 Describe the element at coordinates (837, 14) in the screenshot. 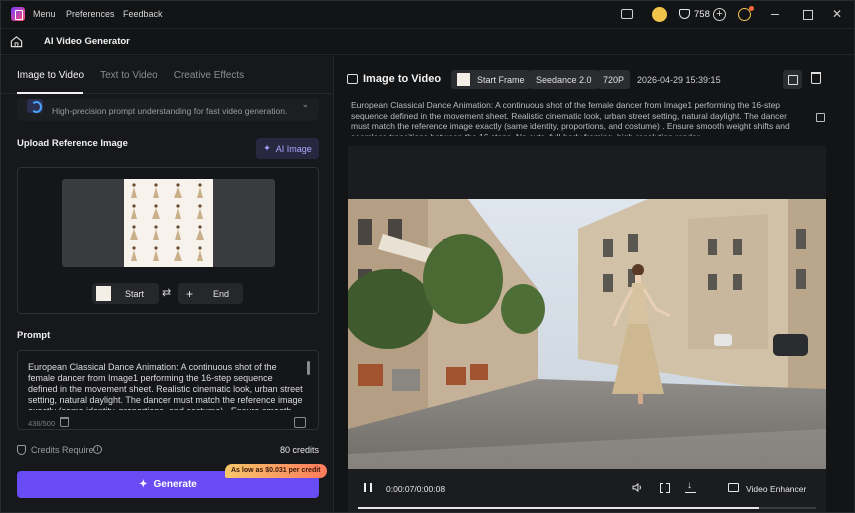

I see `close-button: ✕` at that location.